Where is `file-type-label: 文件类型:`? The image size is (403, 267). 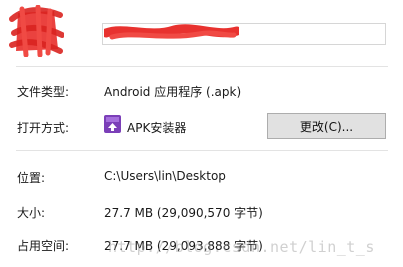
file-type-label: 文件类型: is located at coordinates (43, 92).